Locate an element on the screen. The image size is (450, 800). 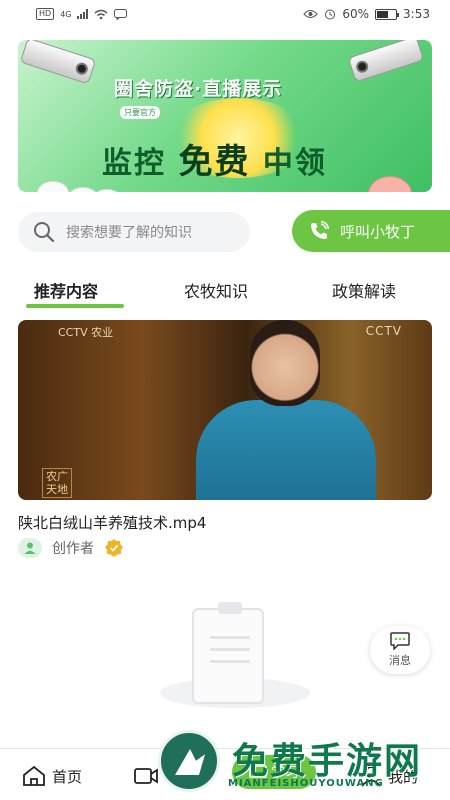
author-row: 创作者 is located at coordinates (71, 548).